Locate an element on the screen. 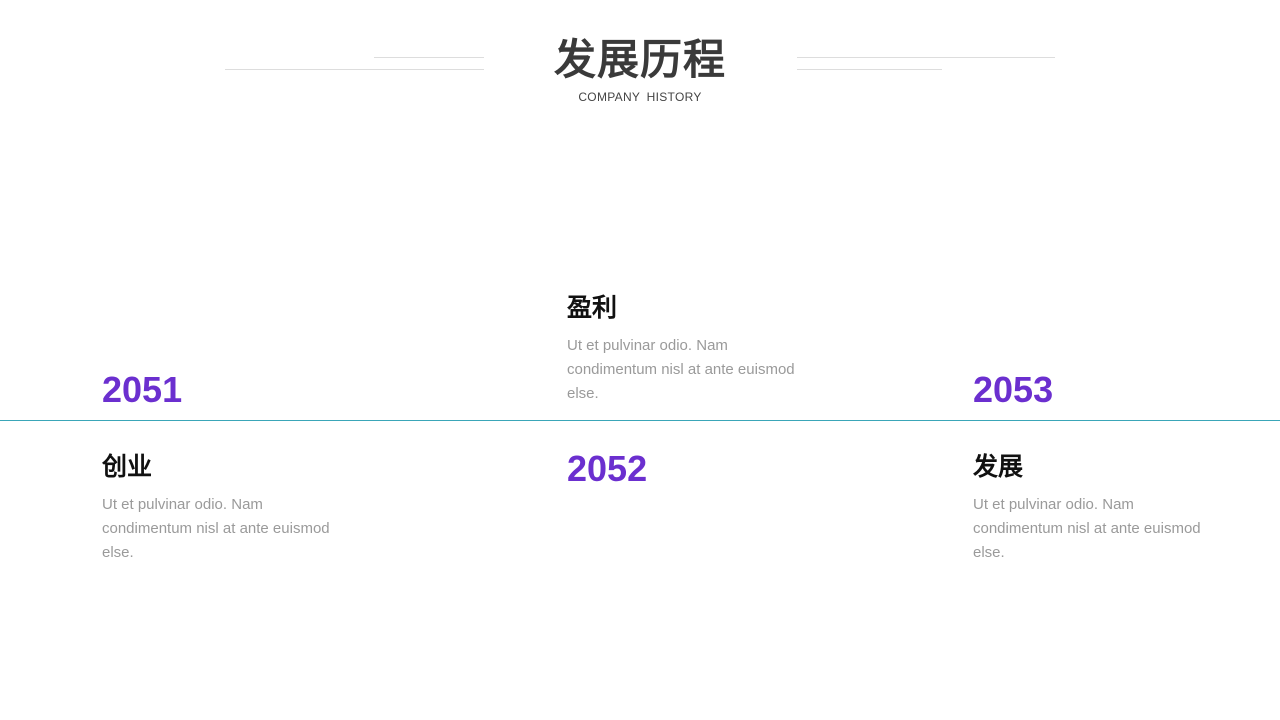 The width and height of the screenshot is (1280, 720). title-divider-right-bottom is located at coordinates (869, 69).